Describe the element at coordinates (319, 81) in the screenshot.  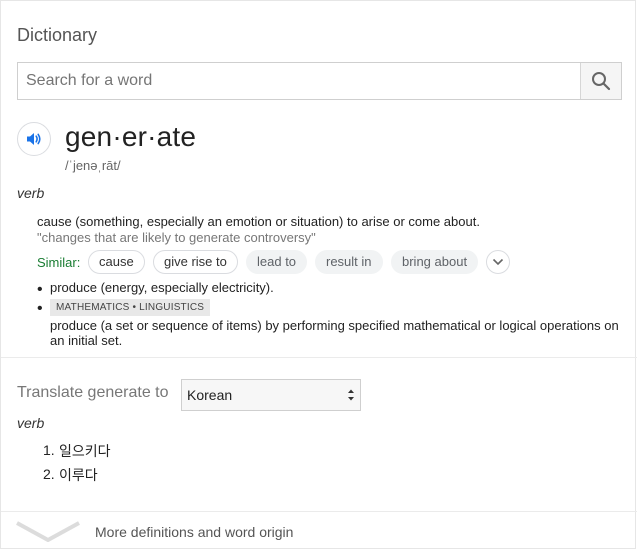
I see `search-bar: Search for a word` at that location.